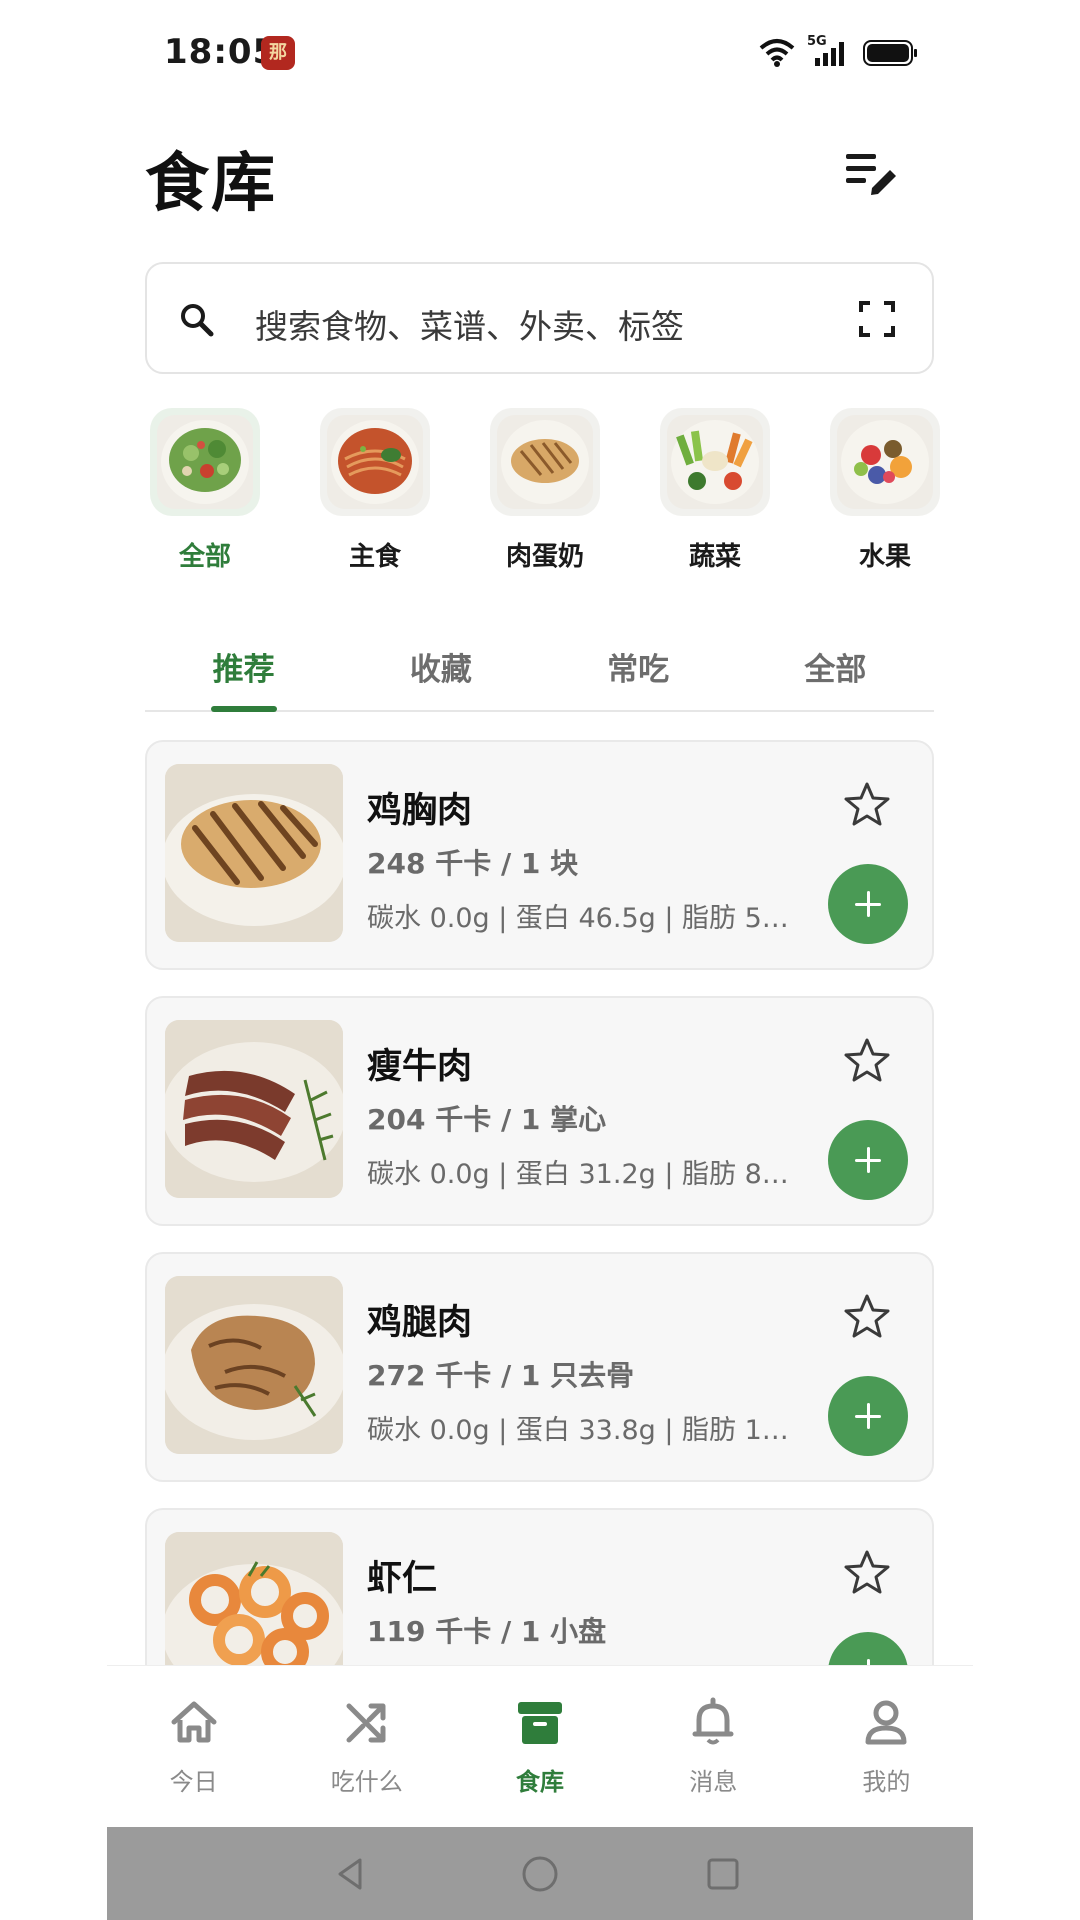 This screenshot has width=1080, height=1920. I want to click on status-icons: 5G, so click(838, 52).